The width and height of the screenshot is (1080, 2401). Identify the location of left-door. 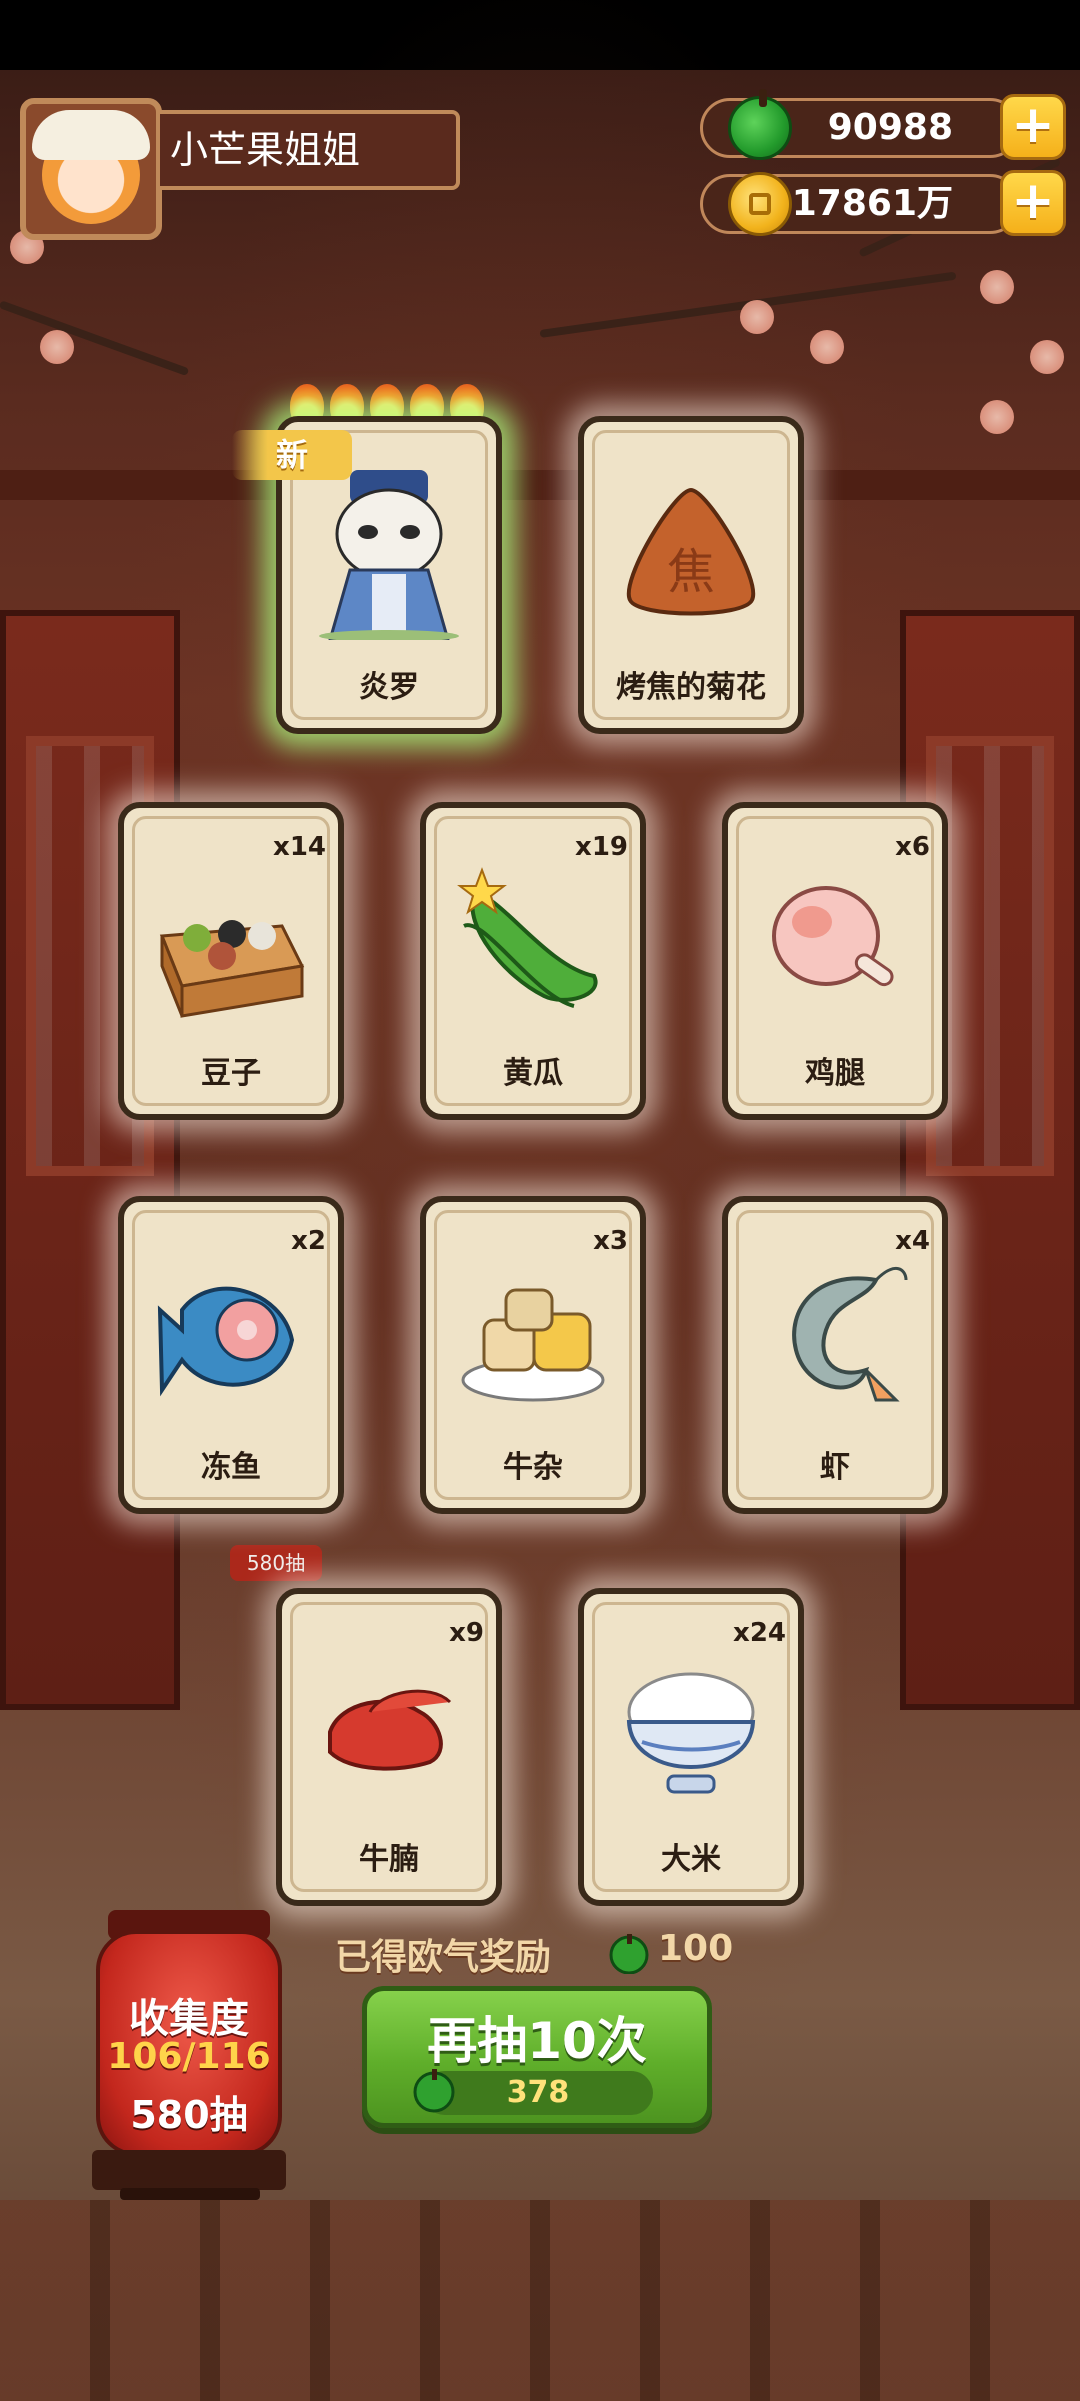
(90, 1160).